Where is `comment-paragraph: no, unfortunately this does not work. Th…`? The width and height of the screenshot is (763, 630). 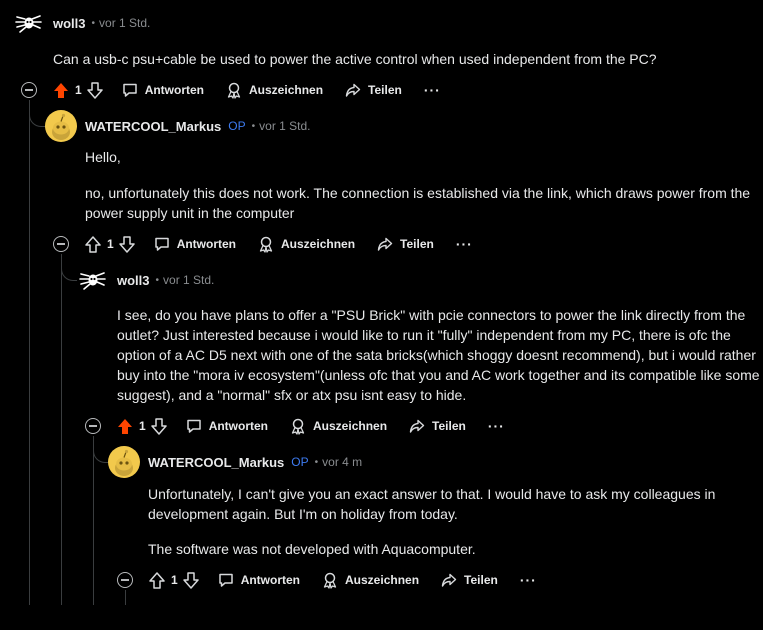 comment-paragraph: no, unfortunately this does not work. Th… is located at coordinates (418, 203).